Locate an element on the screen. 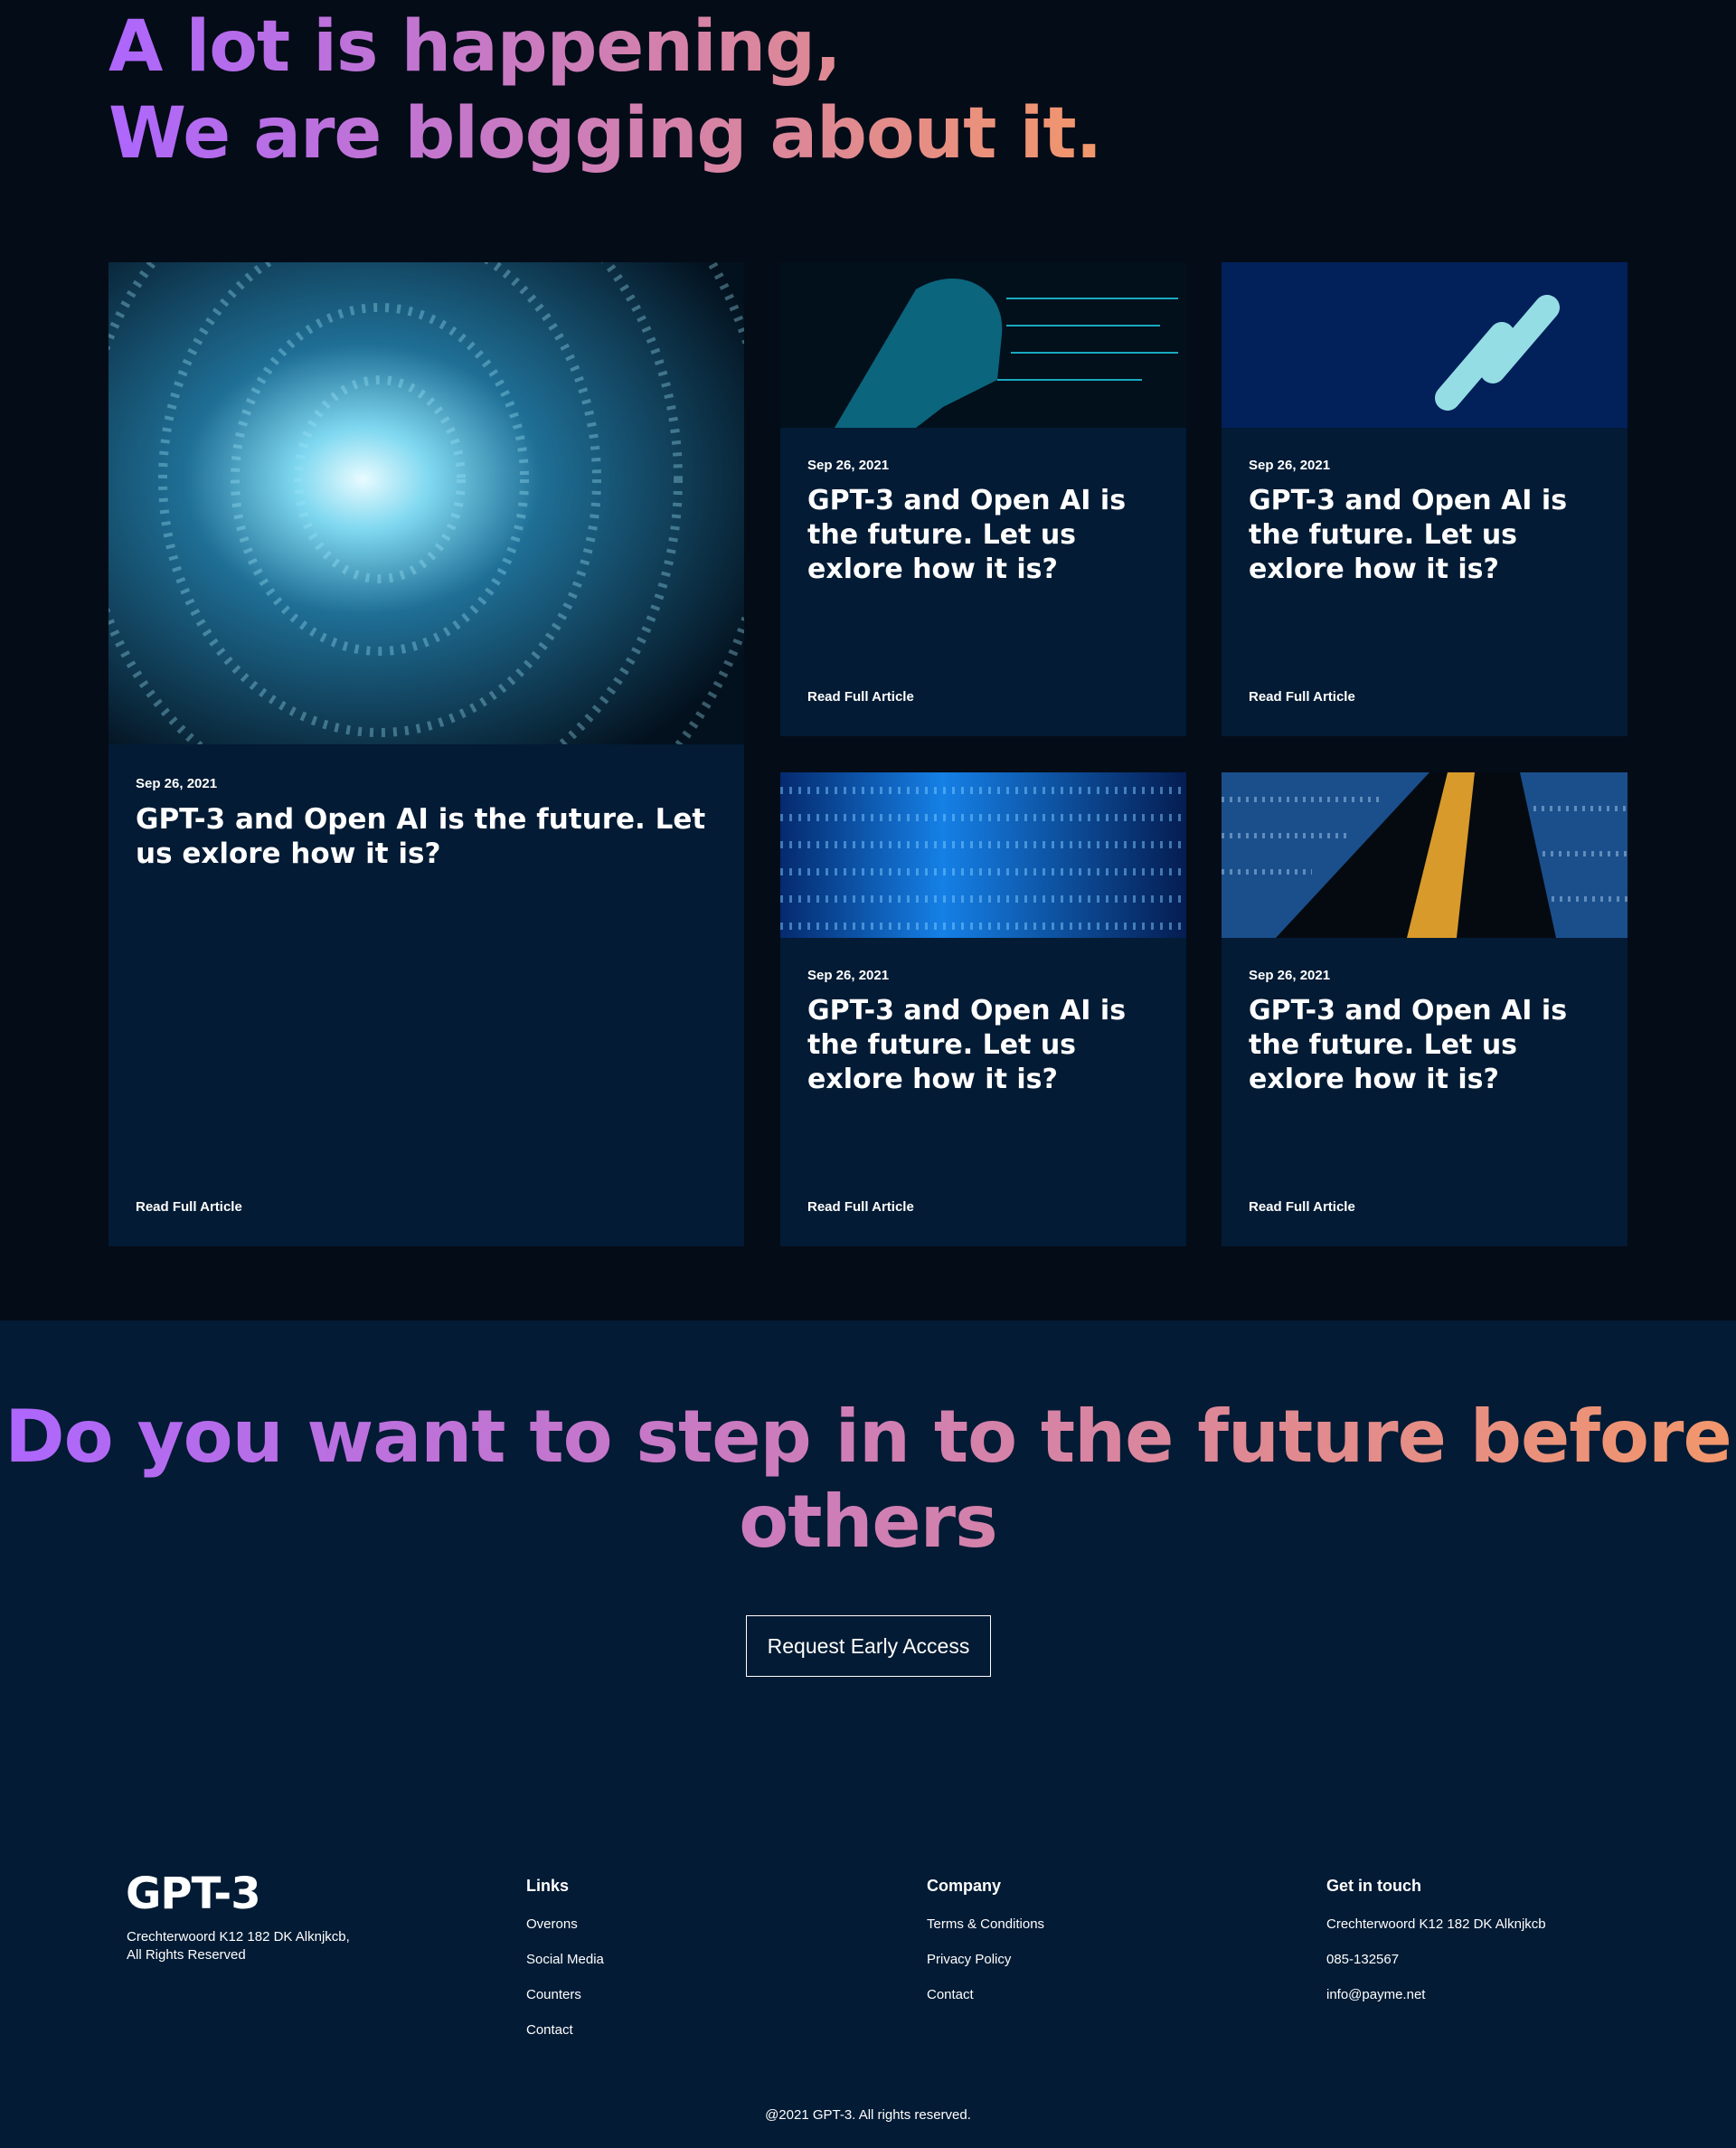 The height and width of the screenshot is (2148, 1736). binary-perspective-gold-image is located at coordinates (1425, 855).